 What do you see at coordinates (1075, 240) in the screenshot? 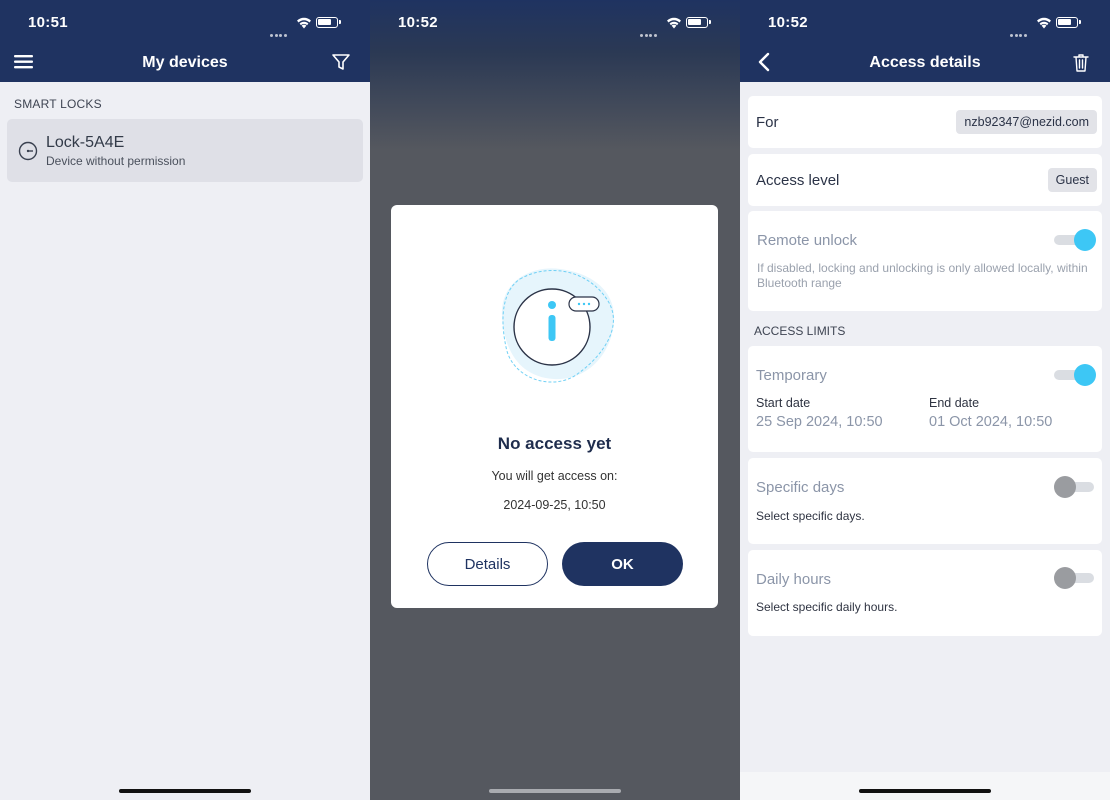
I see `remote-unlock-toggle` at bounding box center [1075, 240].